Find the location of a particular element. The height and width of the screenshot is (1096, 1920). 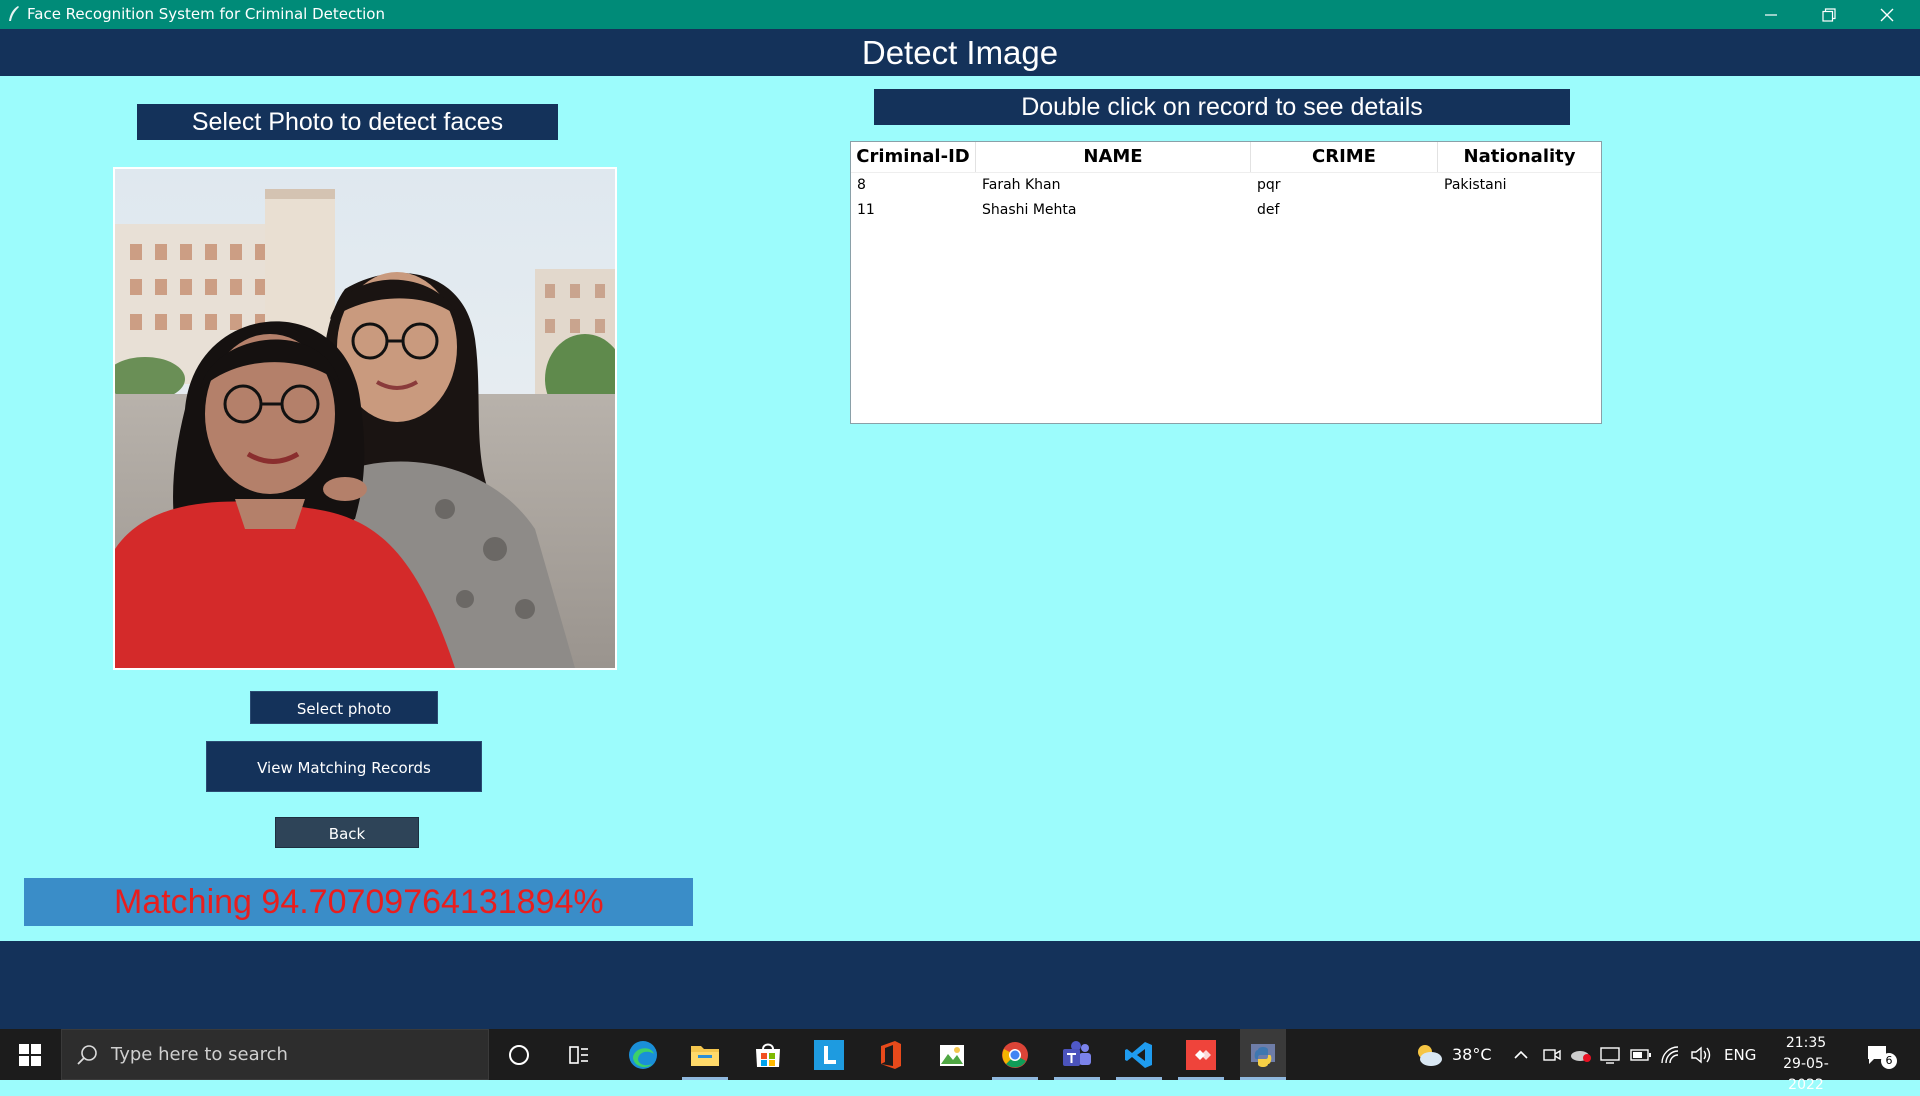

close-button is located at coordinates (1887, 14).